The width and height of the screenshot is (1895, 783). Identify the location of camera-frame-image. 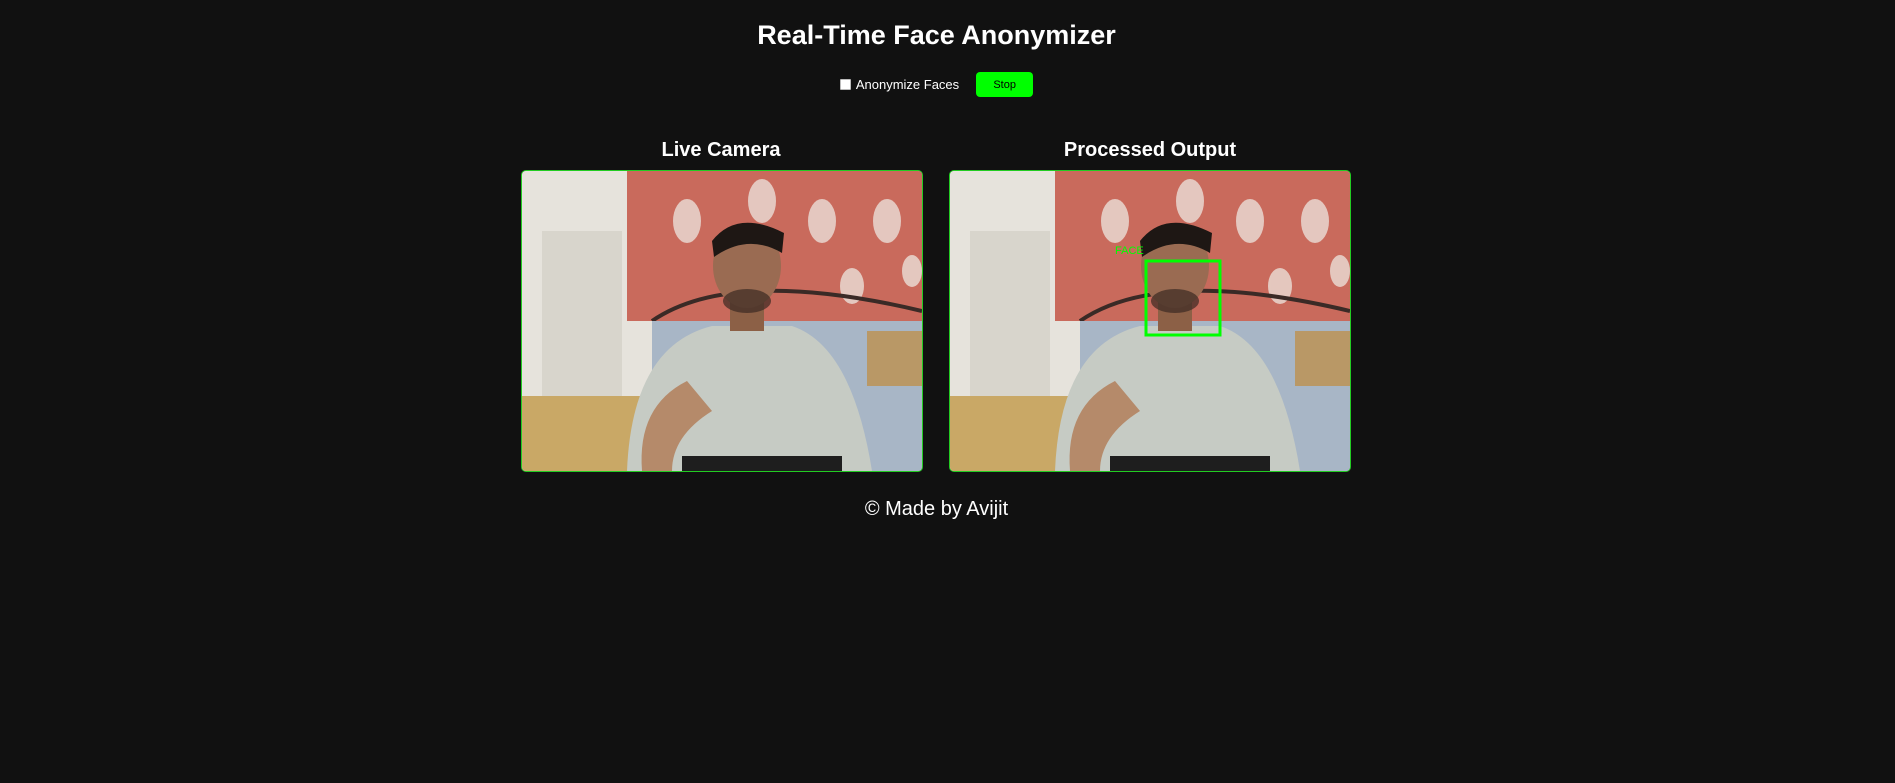
(722, 321).